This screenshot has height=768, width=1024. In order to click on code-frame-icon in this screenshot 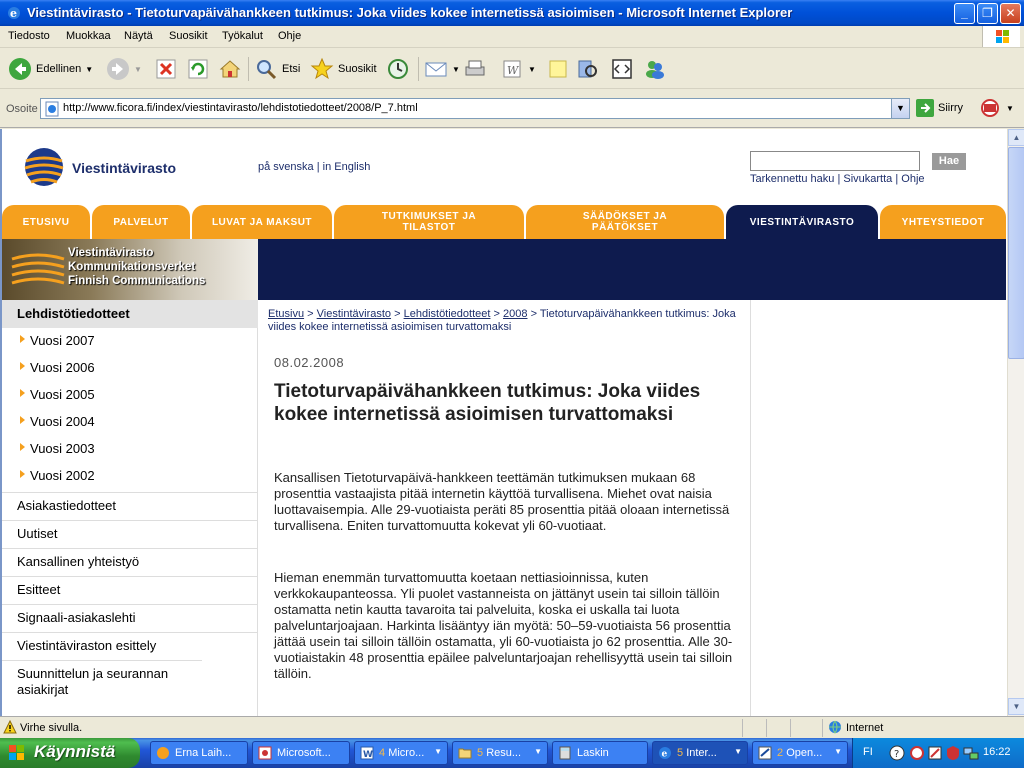, I will do `click(622, 69)`.